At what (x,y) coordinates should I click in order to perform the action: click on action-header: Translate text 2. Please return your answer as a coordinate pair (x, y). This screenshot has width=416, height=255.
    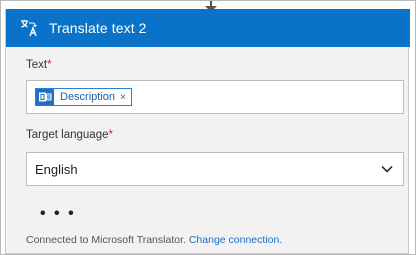
    Looking at the image, I should click on (208, 28).